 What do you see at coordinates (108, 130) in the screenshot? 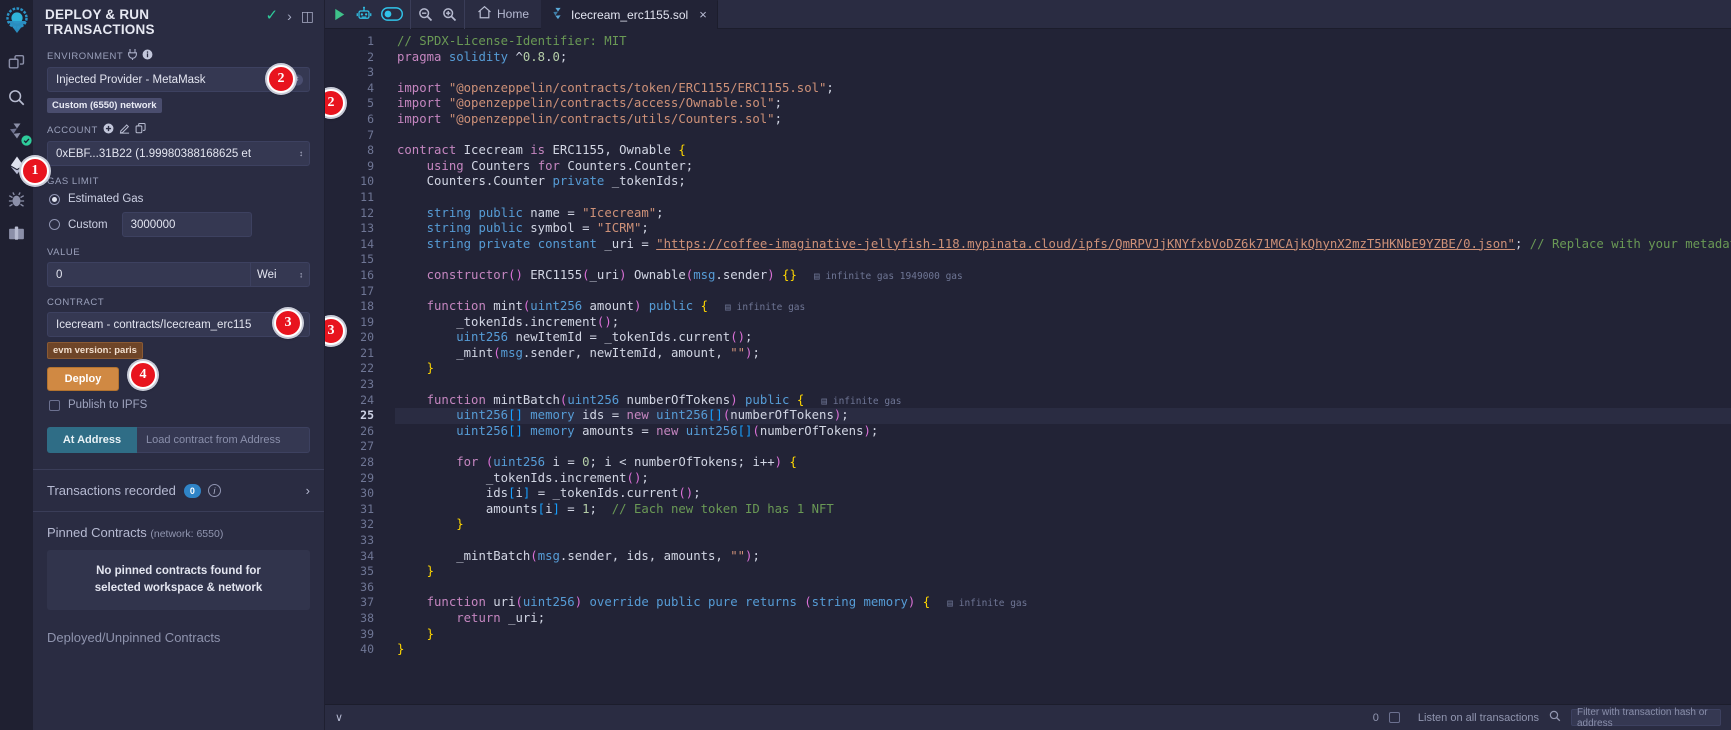
I see `account-plus-icon` at bounding box center [108, 130].